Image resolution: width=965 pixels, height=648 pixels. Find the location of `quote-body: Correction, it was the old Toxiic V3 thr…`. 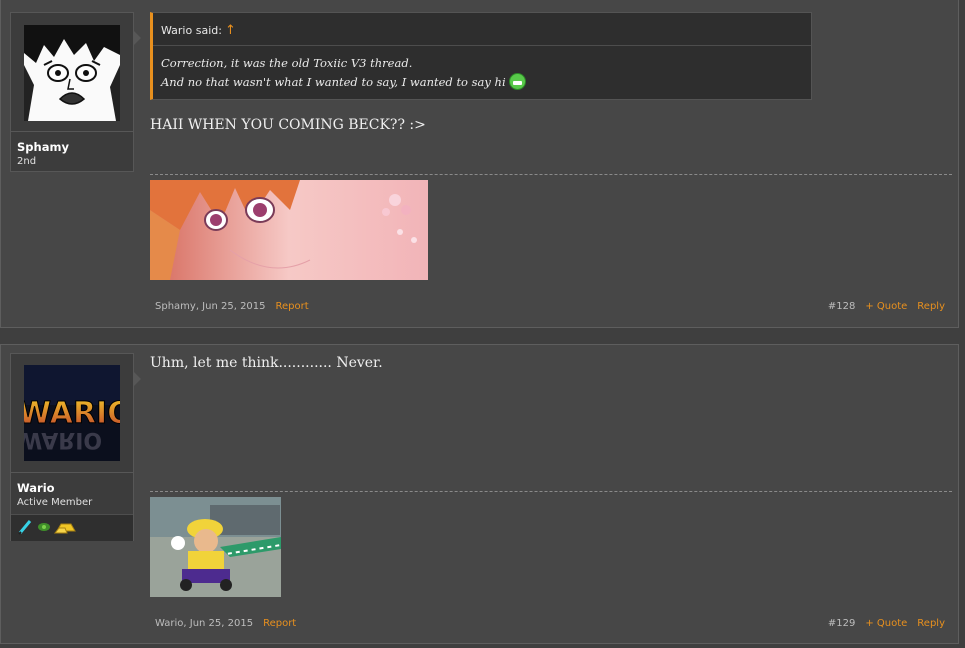

quote-body: Correction, it was the old Toxiic V3 thr… is located at coordinates (482, 73).